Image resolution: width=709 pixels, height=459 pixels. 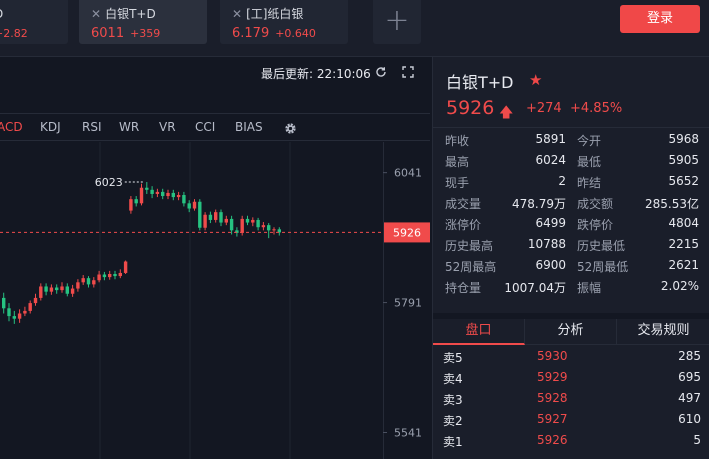 What do you see at coordinates (663, 332) in the screenshot?
I see `tab-trading-rules: 交易规则` at bounding box center [663, 332].